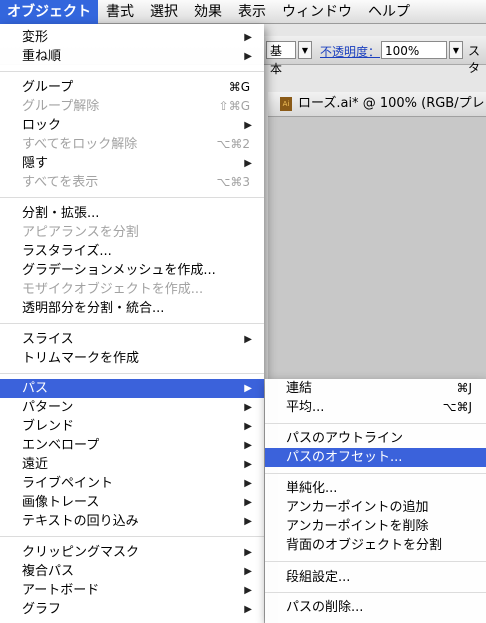 This screenshot has width=486, height=623. I want to click on menu-item-lock: ロック ▶, so click(132, 125).